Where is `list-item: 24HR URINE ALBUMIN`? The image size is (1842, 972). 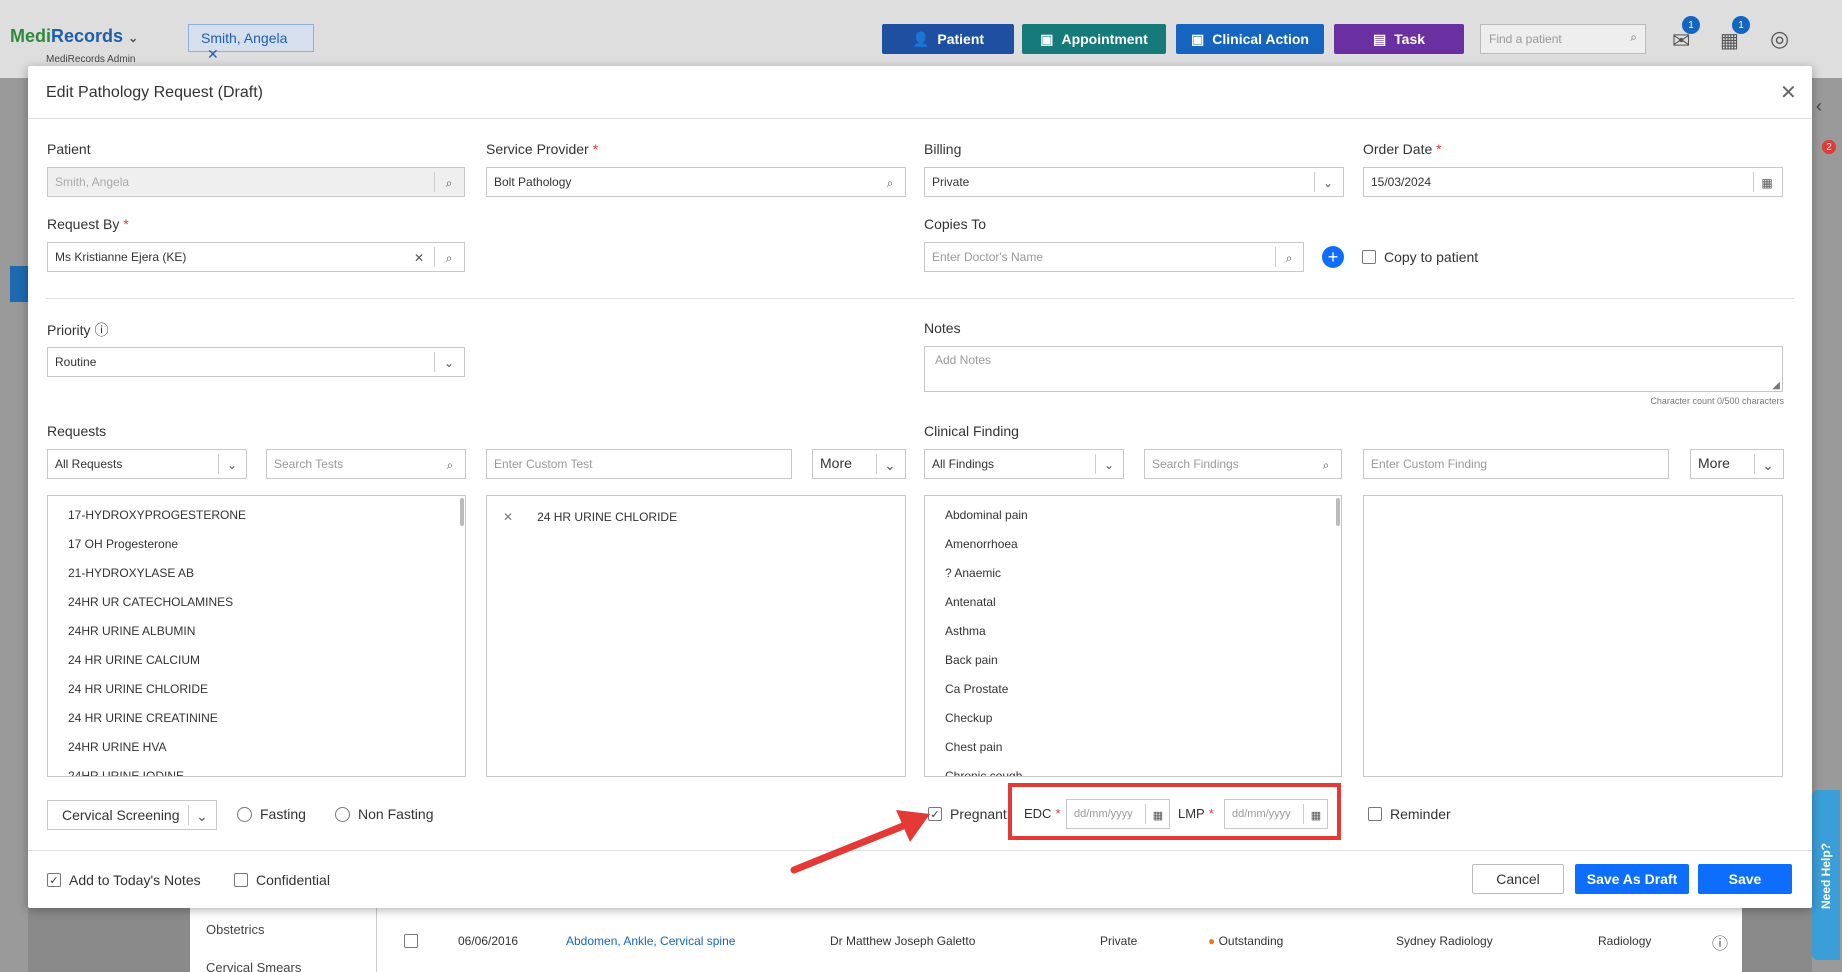 list-item: 24HR URINE ALBUMIN is located at coordinates (256, 630).